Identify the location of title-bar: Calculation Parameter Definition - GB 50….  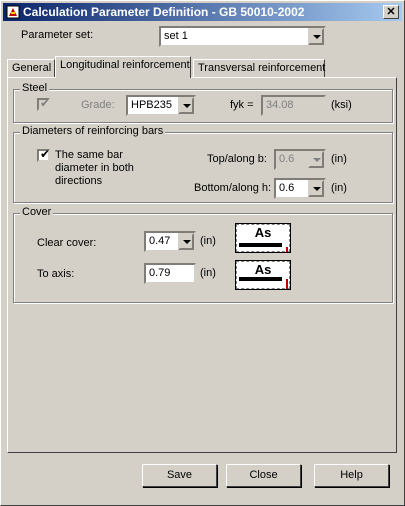
(202, 12).